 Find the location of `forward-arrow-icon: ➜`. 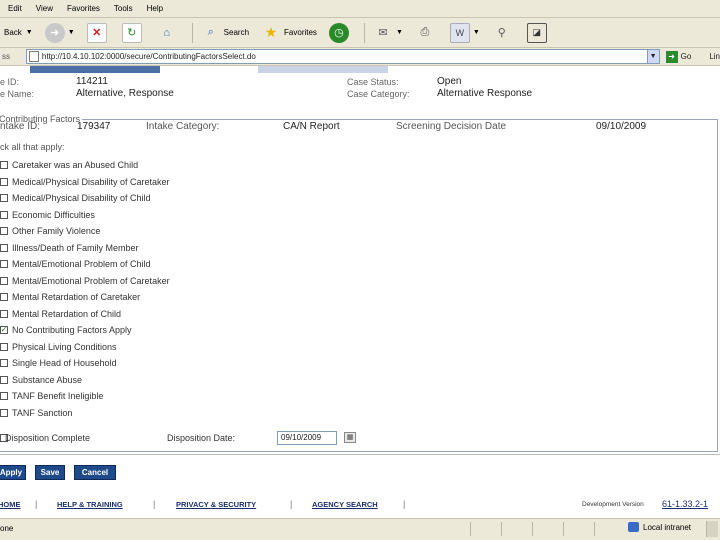

forward-arrow-icon: ➜ is located at coordinates (54, 32).